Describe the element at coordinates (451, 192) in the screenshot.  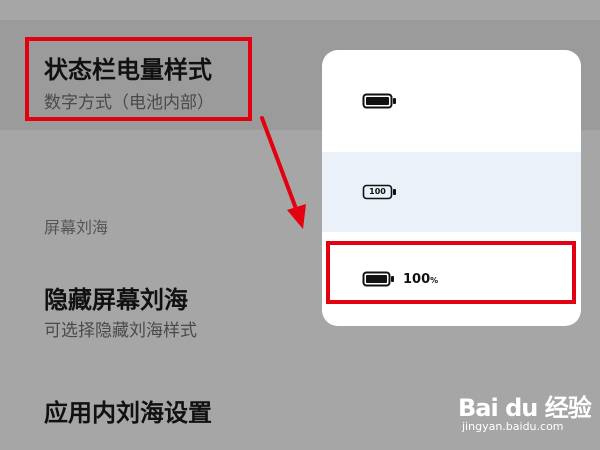
I see `option-battery-number-inside: 100` at that location.